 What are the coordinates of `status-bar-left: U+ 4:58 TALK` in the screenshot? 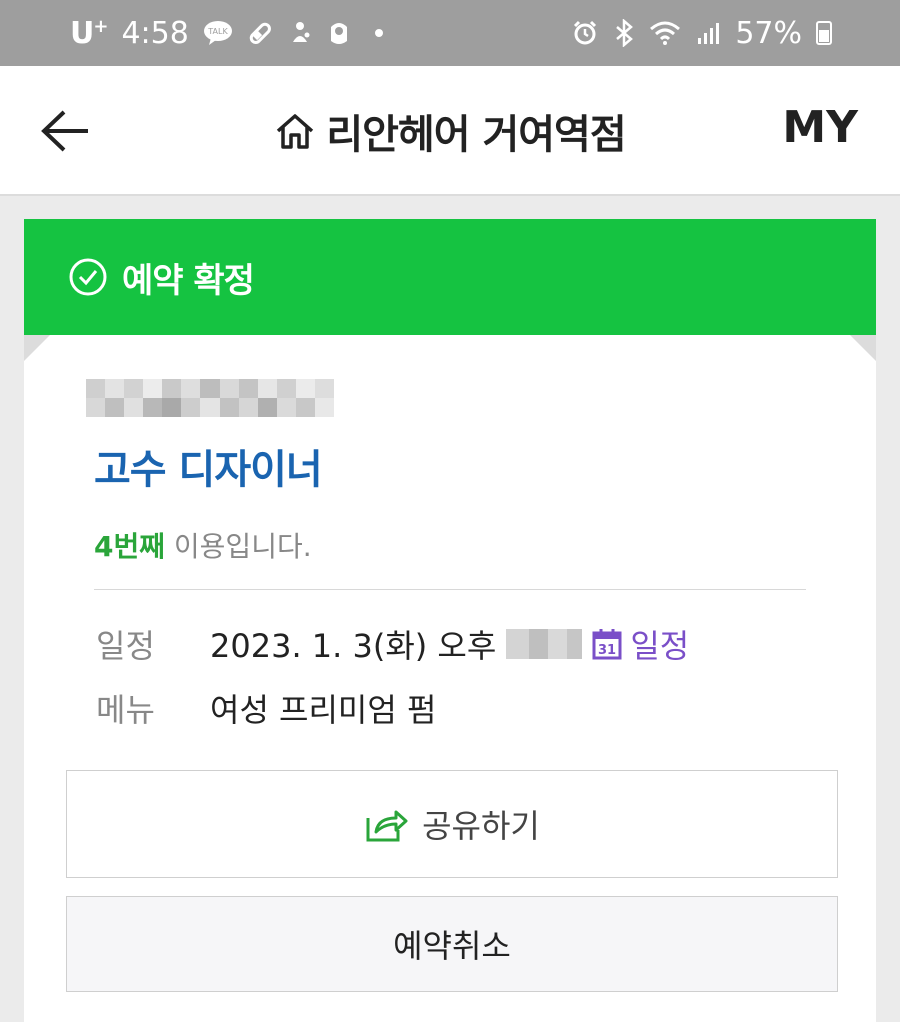 It's located at (226, 33).